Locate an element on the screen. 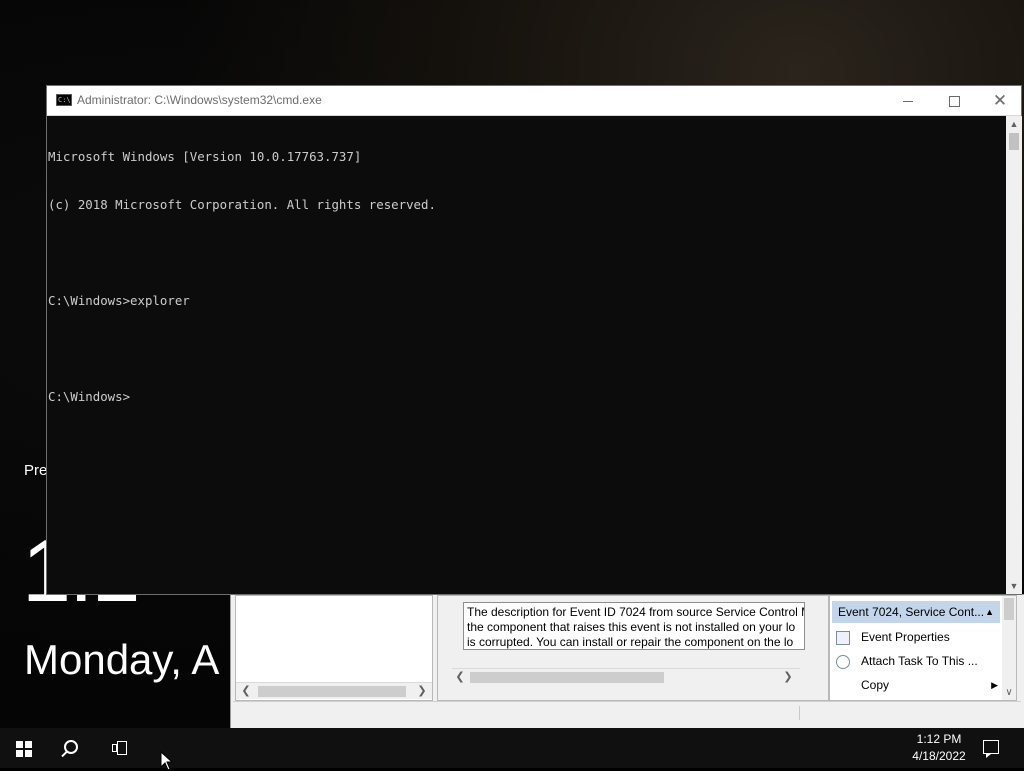  actions-section-header: Event 7024, Service Cont... ▲ is located at coordinates (916, 612).